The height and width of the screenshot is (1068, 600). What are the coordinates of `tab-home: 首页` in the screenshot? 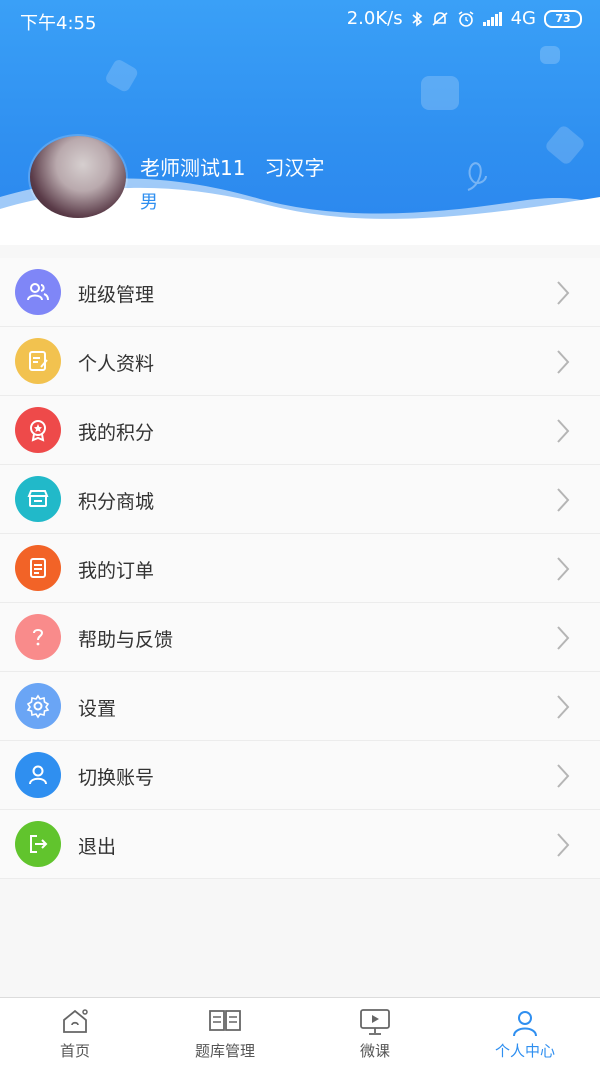 It's located at (75, 1033).